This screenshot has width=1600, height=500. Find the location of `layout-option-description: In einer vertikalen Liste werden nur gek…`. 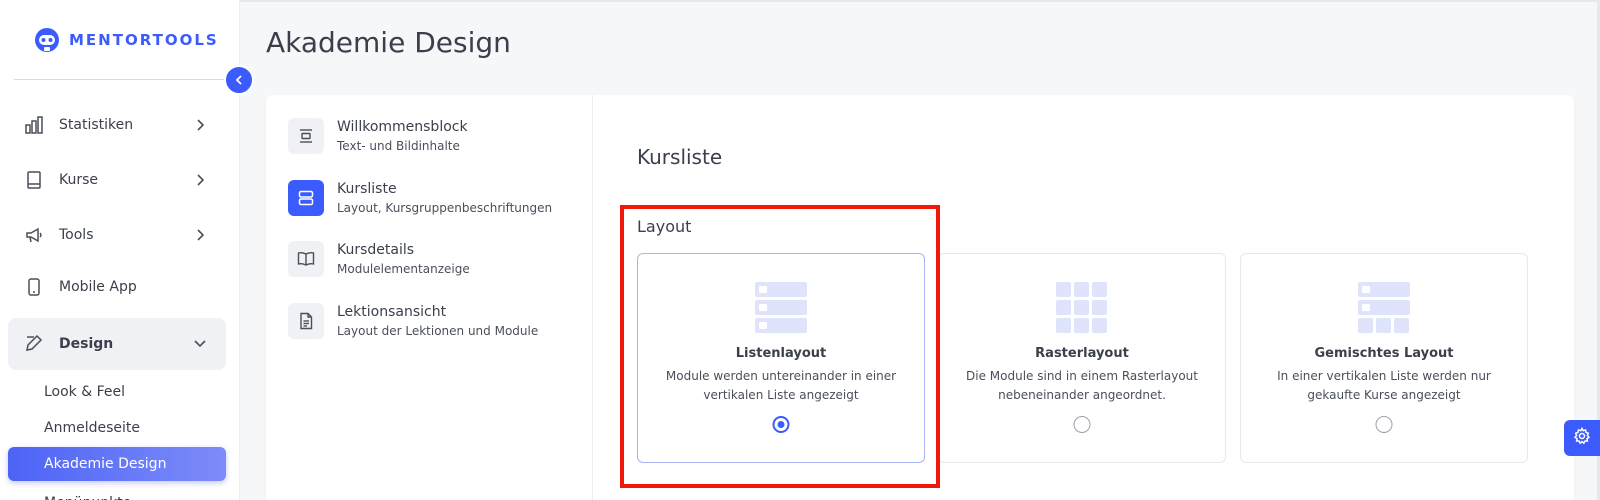

layout-option-description: In einer vertikalen Liste werden nur gek… is located at coordinates (1384, 385).